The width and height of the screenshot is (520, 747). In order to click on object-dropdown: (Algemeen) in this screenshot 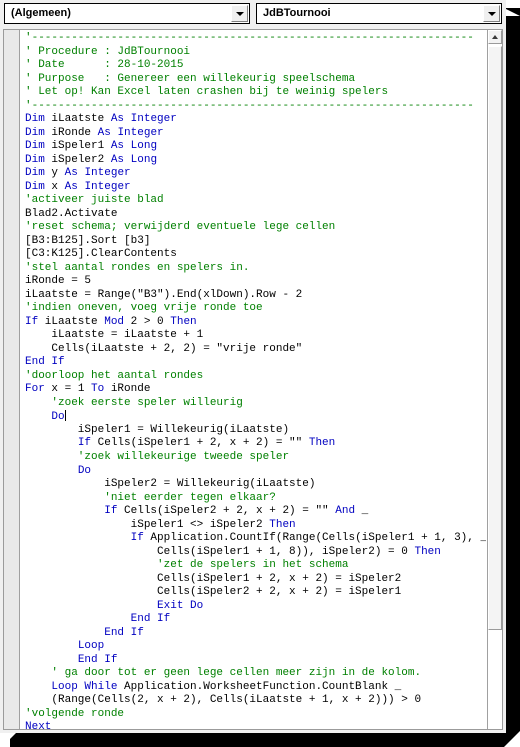, I will do `click(127, 13)`.